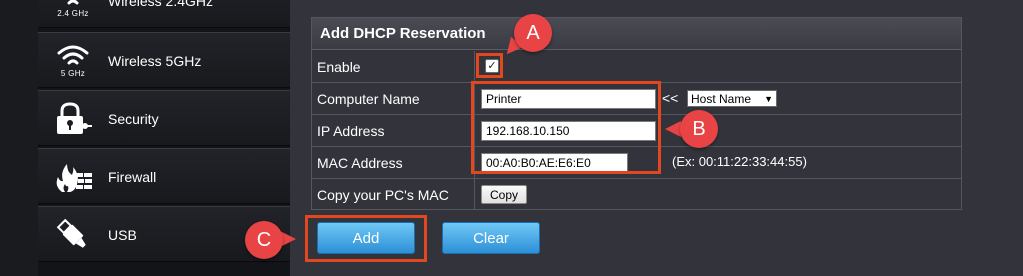  What do you see at coordinates (504, 194) in the screenshot?
I see `copy-mac-button: Copy` at bounding box center [504, 194].